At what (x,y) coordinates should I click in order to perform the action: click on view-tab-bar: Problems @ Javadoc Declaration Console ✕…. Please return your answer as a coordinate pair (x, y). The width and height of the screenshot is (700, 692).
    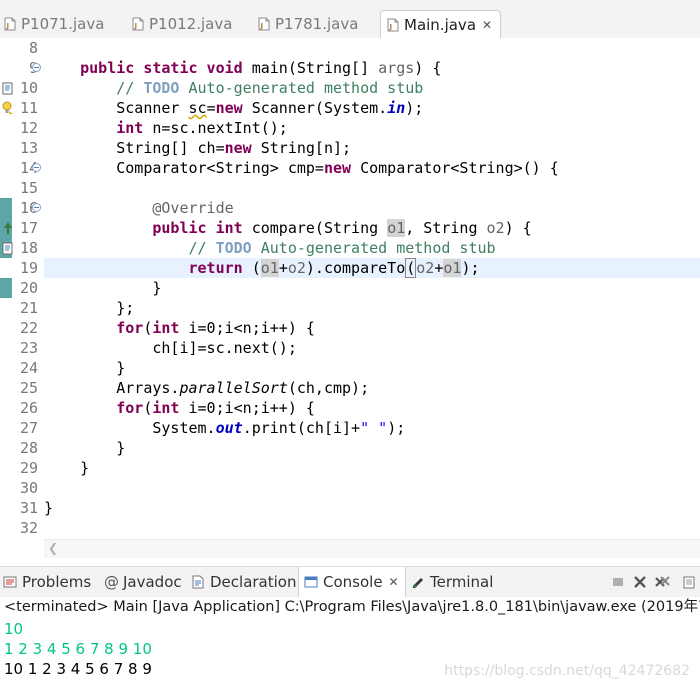
    Looking at the image, I should click on (350, 582).